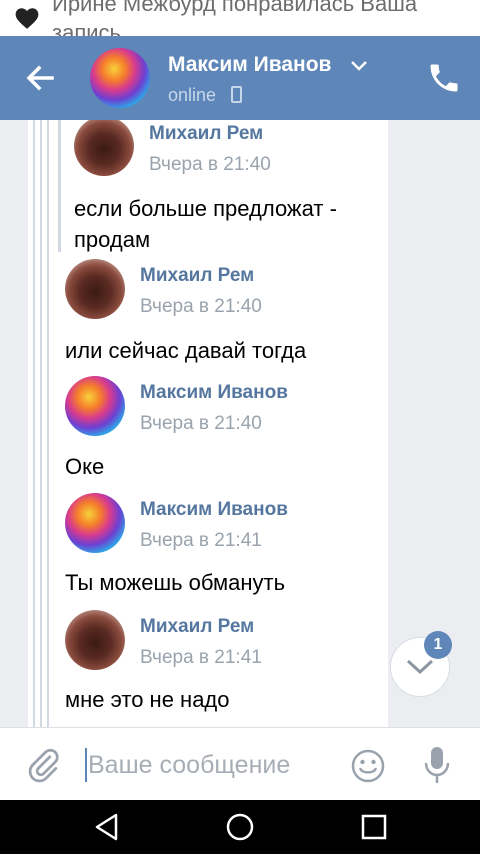 This screenshot has width=480, height=854. What do you see at coordinates (59, 186) in the screenshot?
I see `nested-quote-bar` at bounding box center [59, 186].